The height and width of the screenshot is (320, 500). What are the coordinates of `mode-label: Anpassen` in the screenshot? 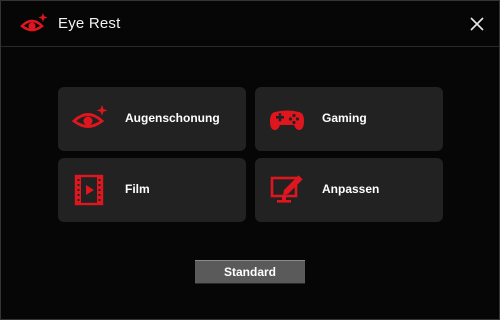 It's located at (351, 189).